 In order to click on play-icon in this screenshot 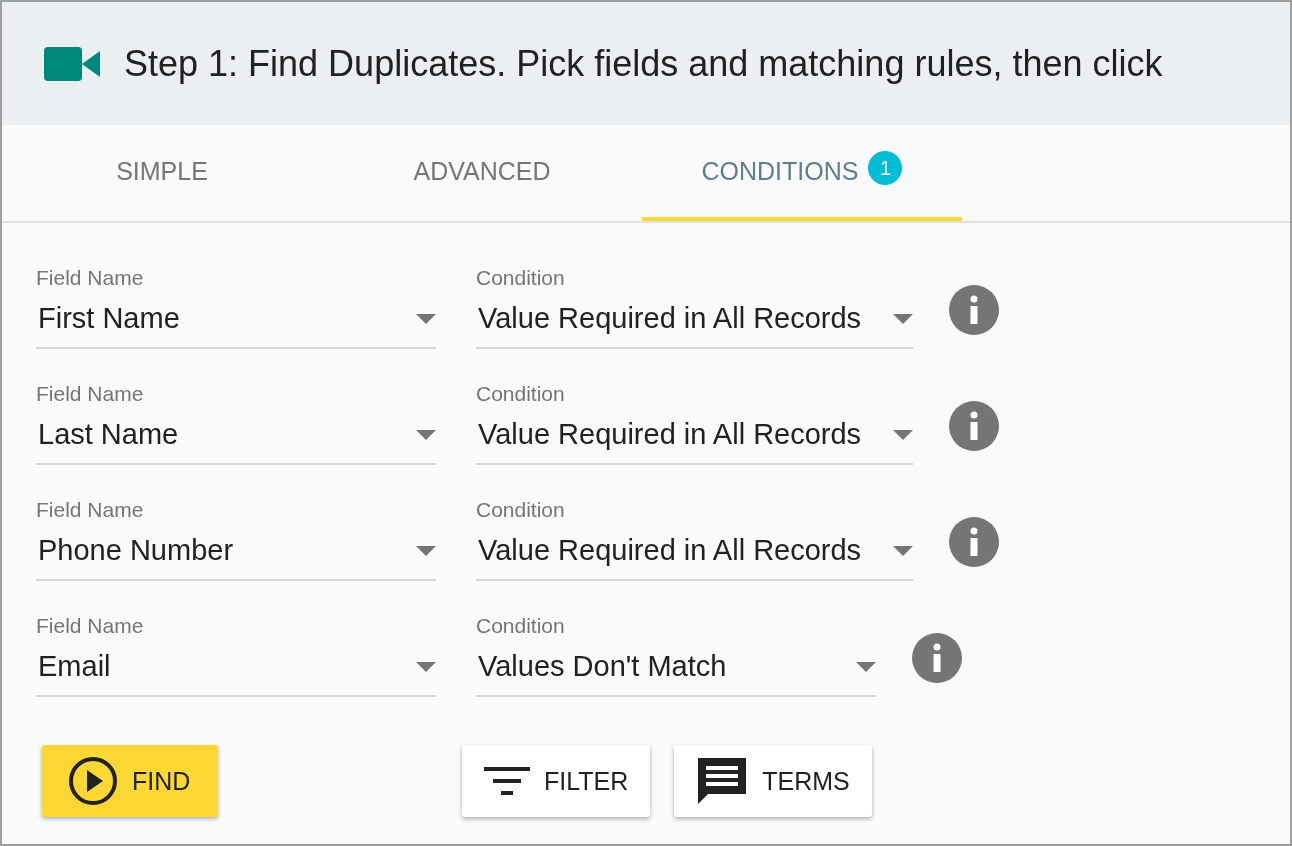, I will do `click(93, 781)`.